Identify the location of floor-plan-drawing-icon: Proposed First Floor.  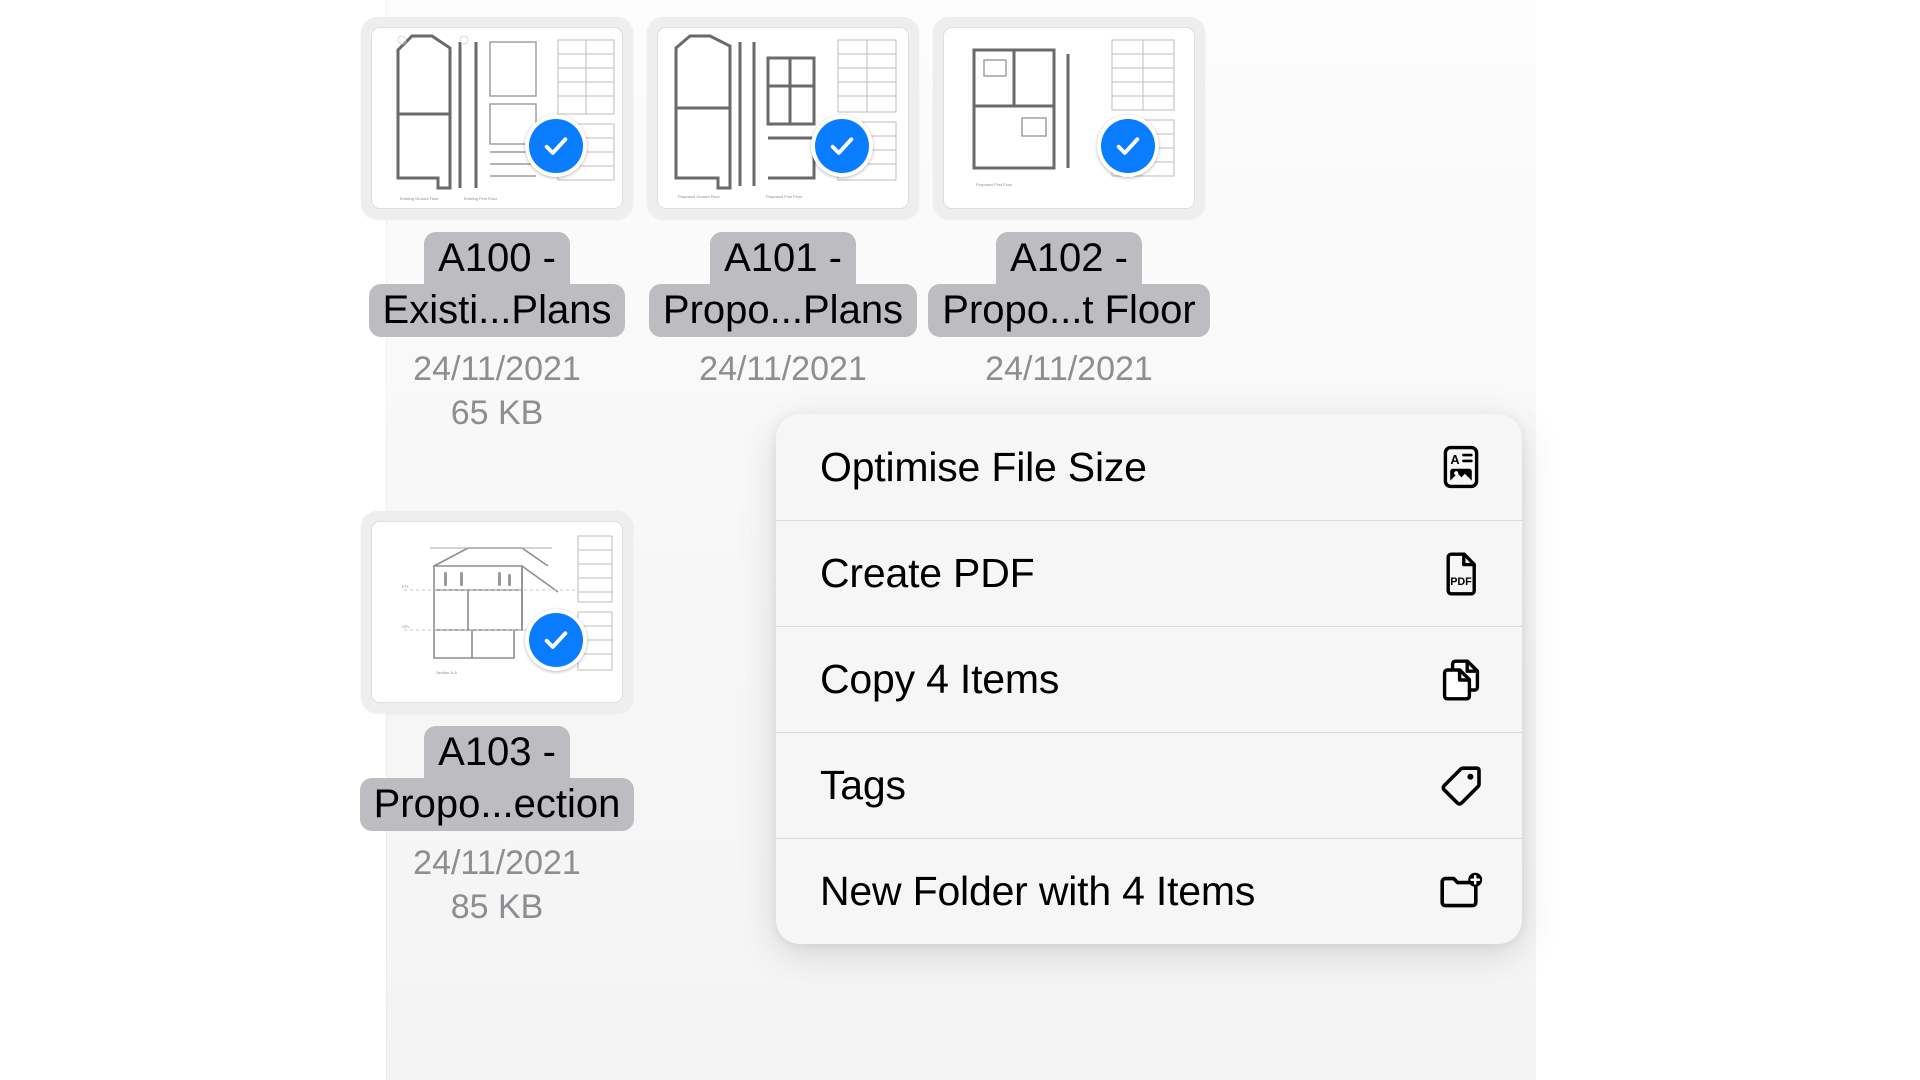
(1069, 118).